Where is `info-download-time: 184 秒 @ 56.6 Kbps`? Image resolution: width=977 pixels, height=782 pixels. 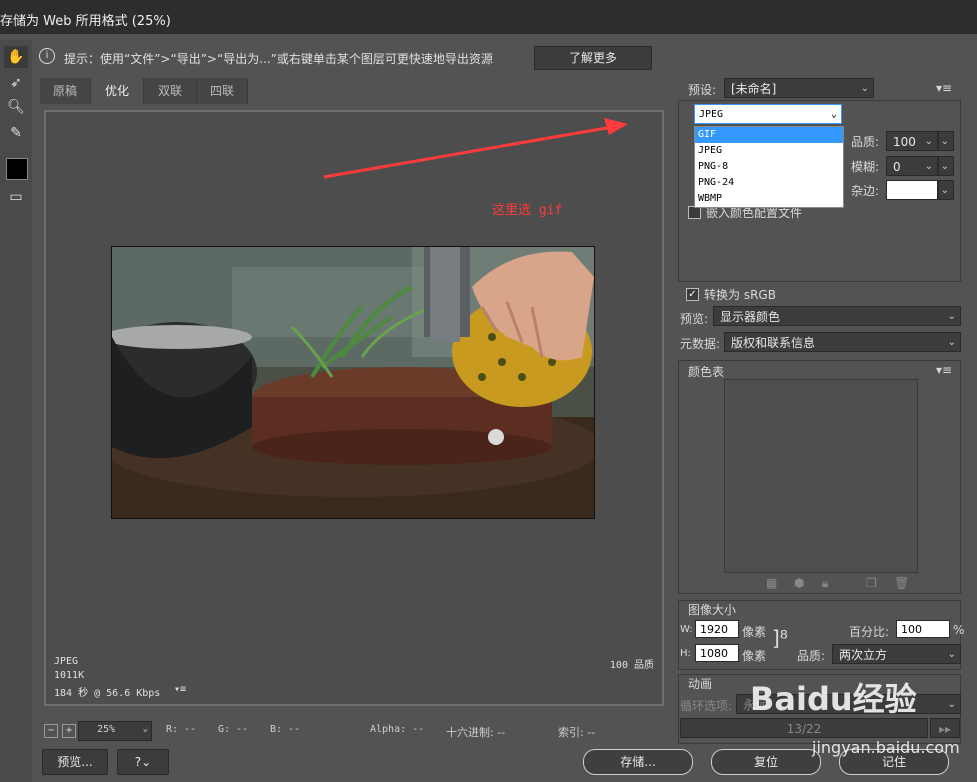
info-download-time: 184 秒 @ 56.6 Kbps is located at coordinates (107, 693).